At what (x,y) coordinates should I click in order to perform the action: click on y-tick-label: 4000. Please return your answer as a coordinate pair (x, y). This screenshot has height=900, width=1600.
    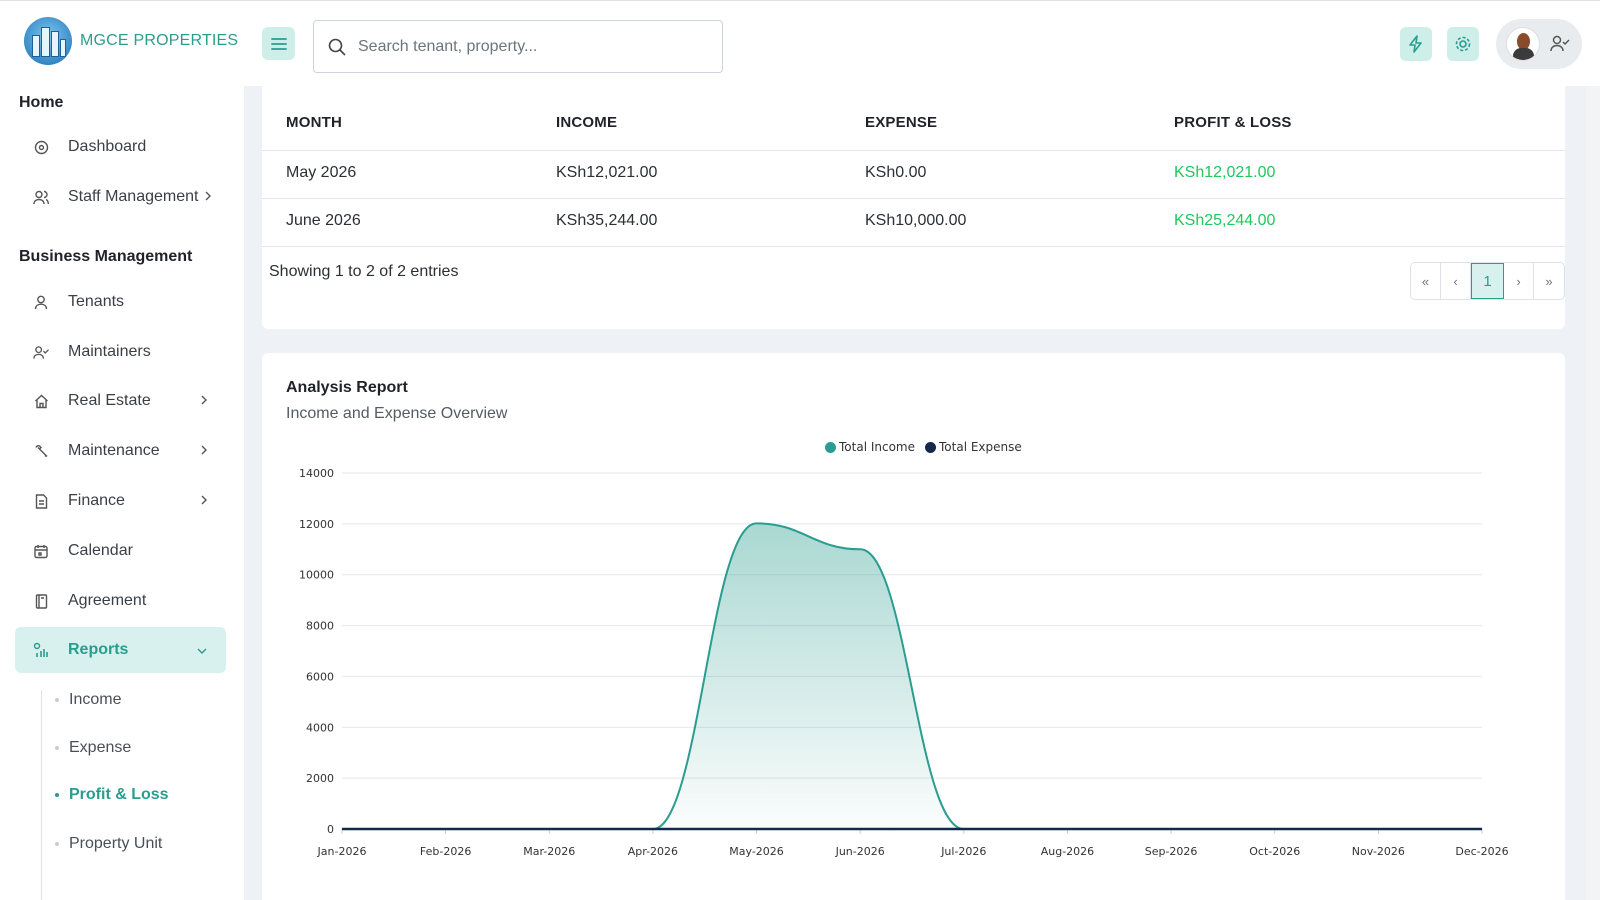
    Looking at the image, I should click on (320, 727).